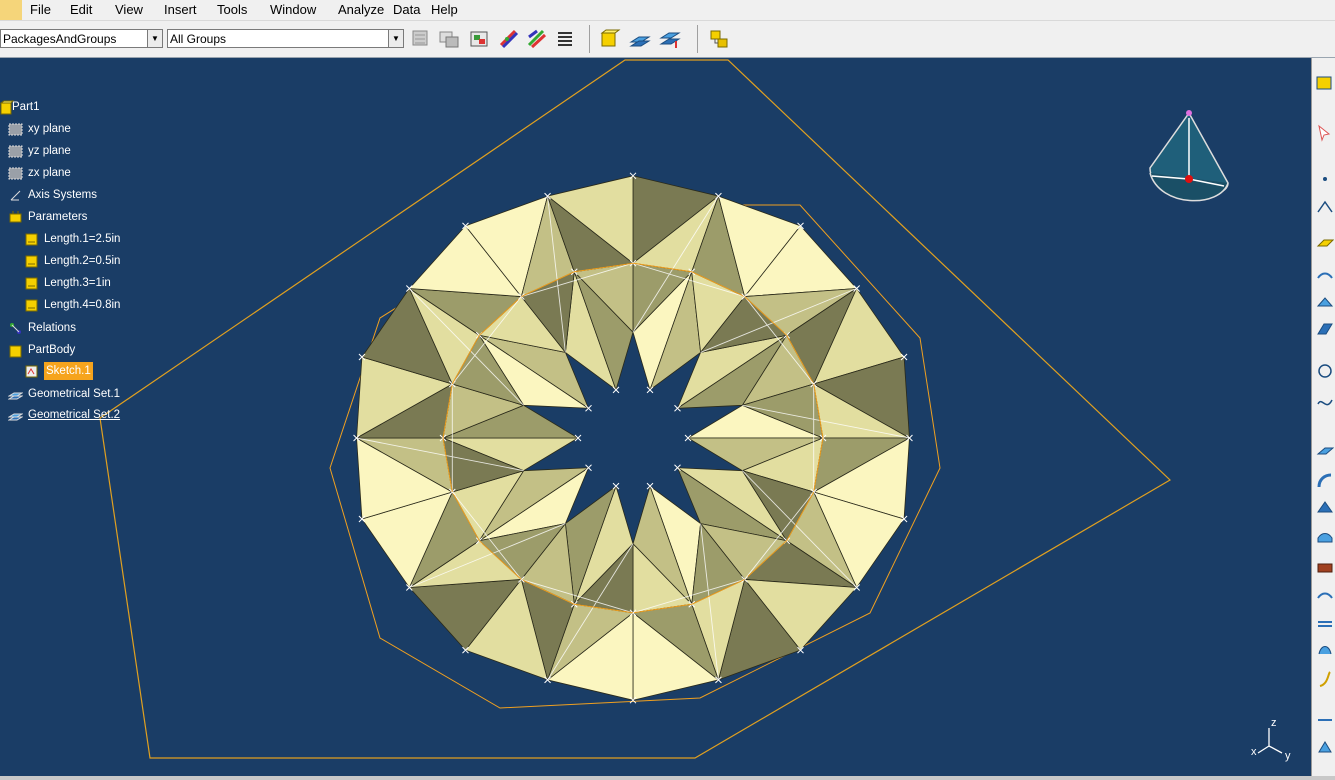  What do you see at coordinates (63, 195) in the screenshot?
I see `tree-node-label: Axis Systems` at bounding box center [63, 195].